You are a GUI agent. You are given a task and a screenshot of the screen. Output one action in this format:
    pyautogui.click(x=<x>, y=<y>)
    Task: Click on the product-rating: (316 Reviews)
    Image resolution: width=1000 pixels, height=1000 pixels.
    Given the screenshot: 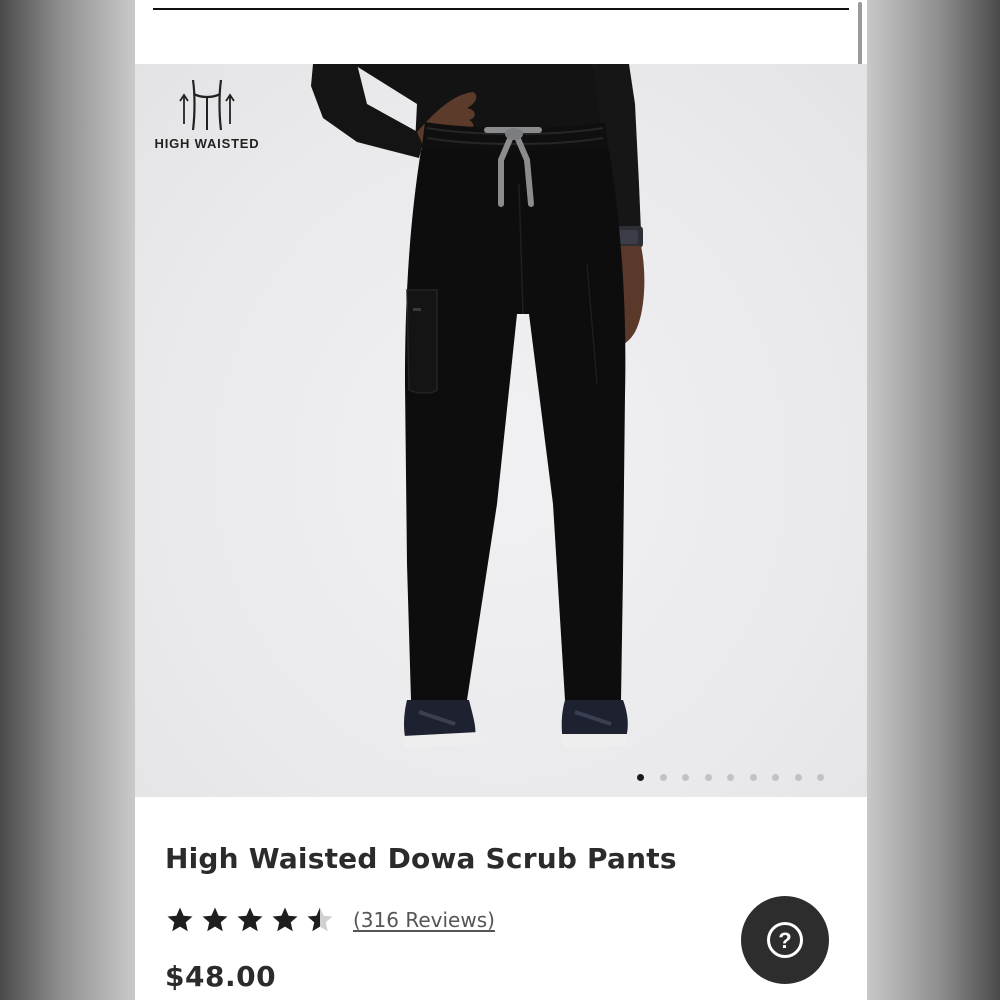 What is the action you would take?
    pyautogui.click(x=330, y=920)
    